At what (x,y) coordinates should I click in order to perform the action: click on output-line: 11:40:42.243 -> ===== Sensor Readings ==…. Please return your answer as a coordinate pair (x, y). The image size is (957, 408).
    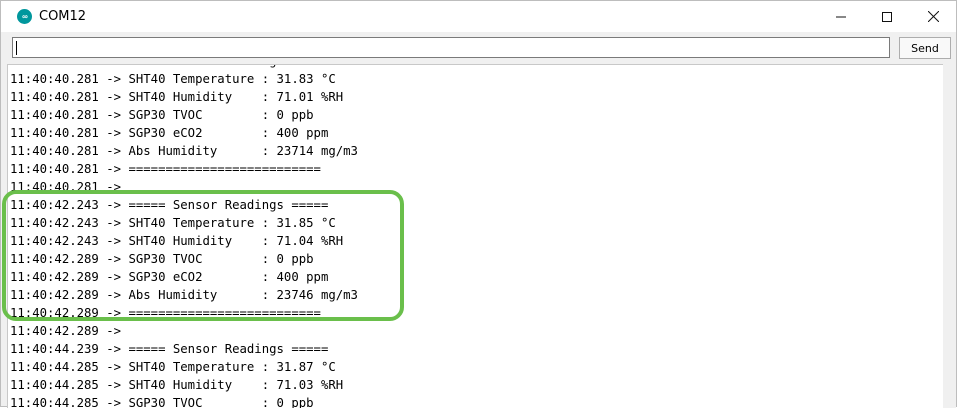
    Looking at the image, I should click on (169, 205).